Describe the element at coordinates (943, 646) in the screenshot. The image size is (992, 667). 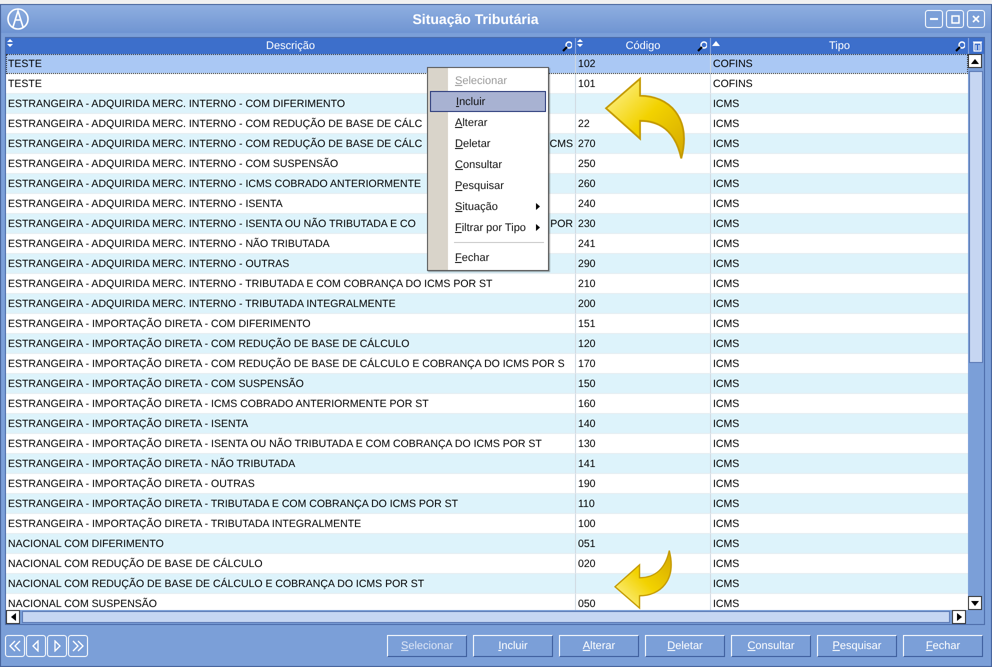
I see `action-button: Fechar` at that location.